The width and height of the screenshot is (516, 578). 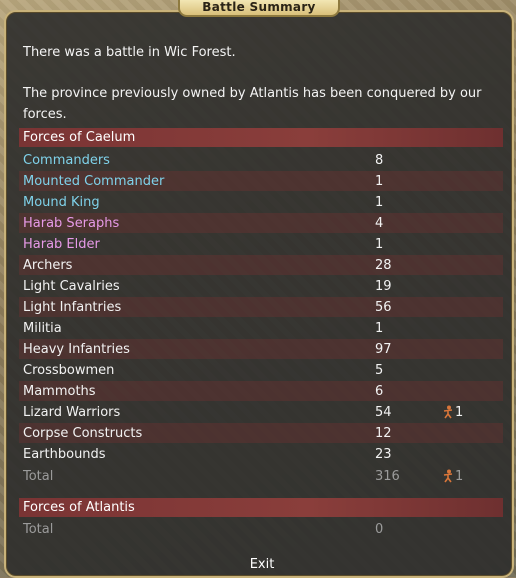 What do you see at coordinates (261, 349) in the screenshot?
I see `unit-row: Heavy Infantries 97` at bounding box center [261, 349].